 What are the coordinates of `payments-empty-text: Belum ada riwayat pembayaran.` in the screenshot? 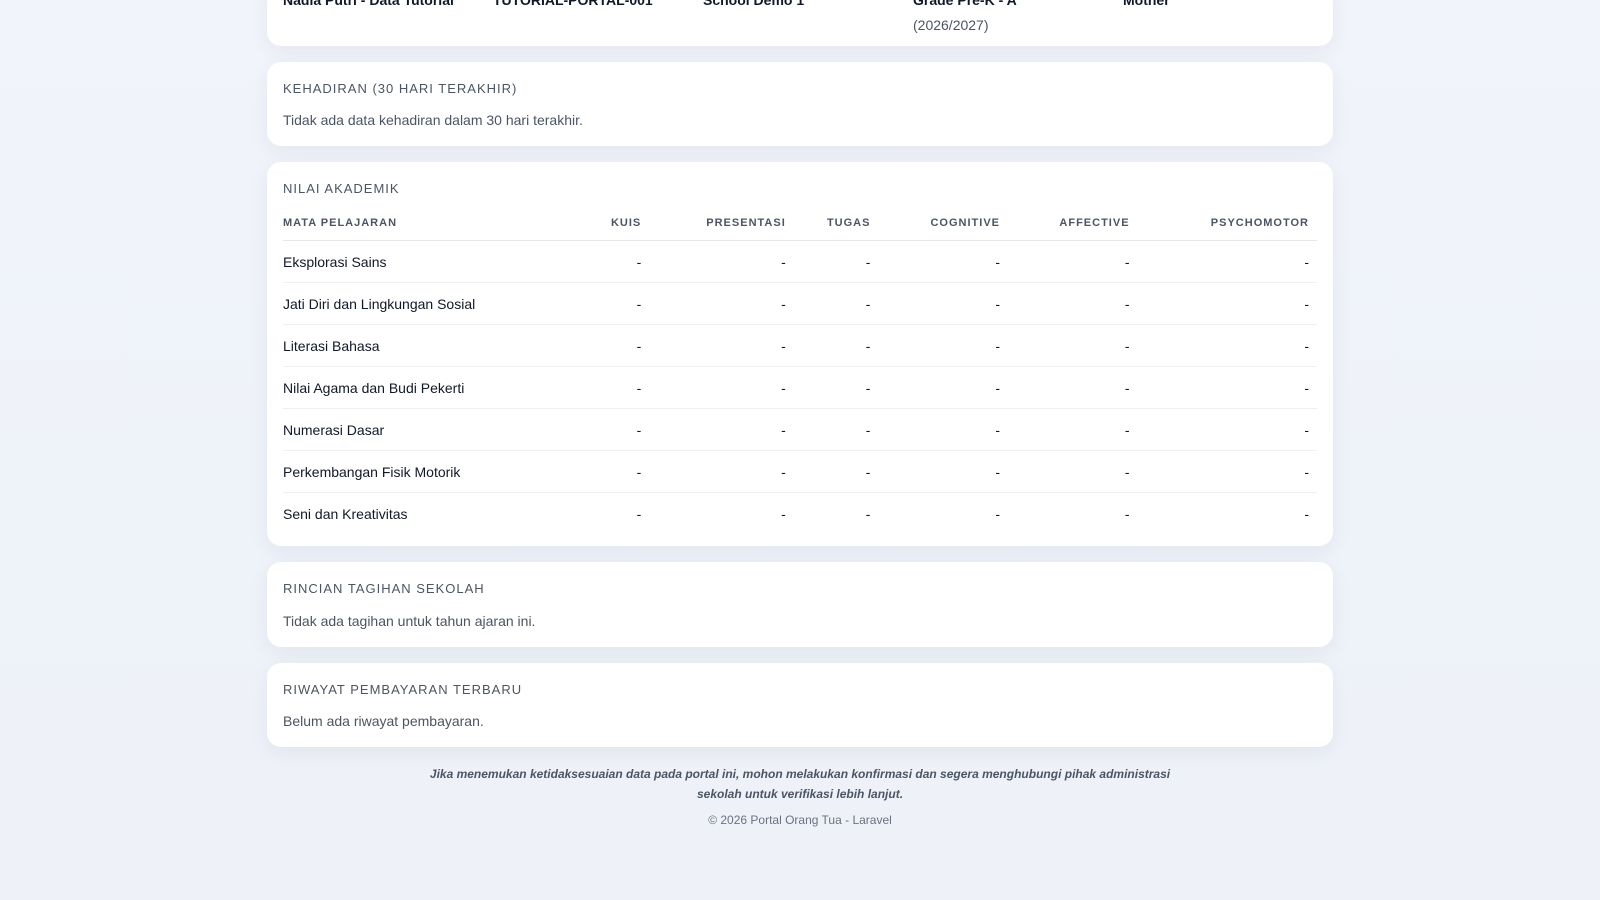 It's located at (383, 721).